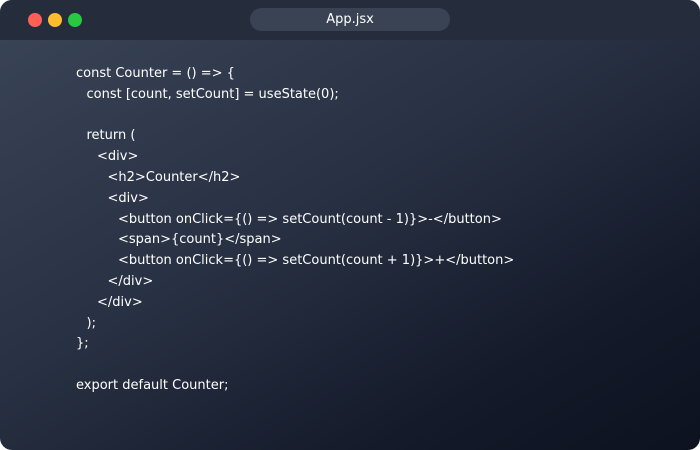 This screenshot has width=700, height=450. I want to click on close-window-button, so click(35, 20).